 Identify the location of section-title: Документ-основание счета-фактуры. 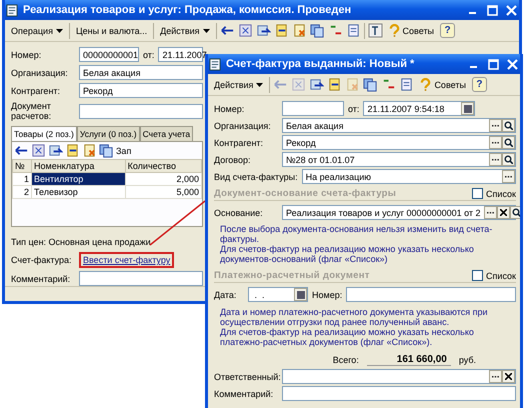
(306, 193).